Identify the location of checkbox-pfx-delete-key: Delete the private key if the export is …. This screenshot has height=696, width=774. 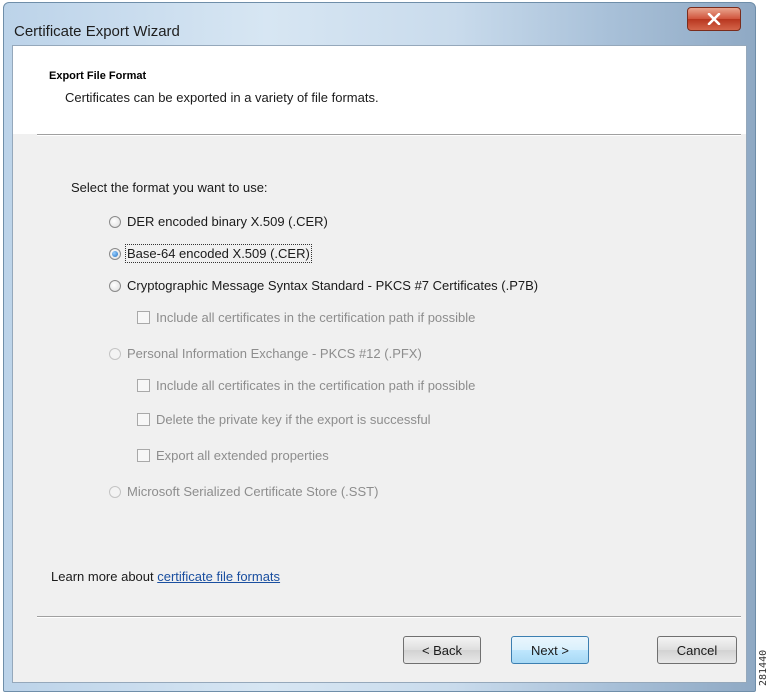
(284, 419).